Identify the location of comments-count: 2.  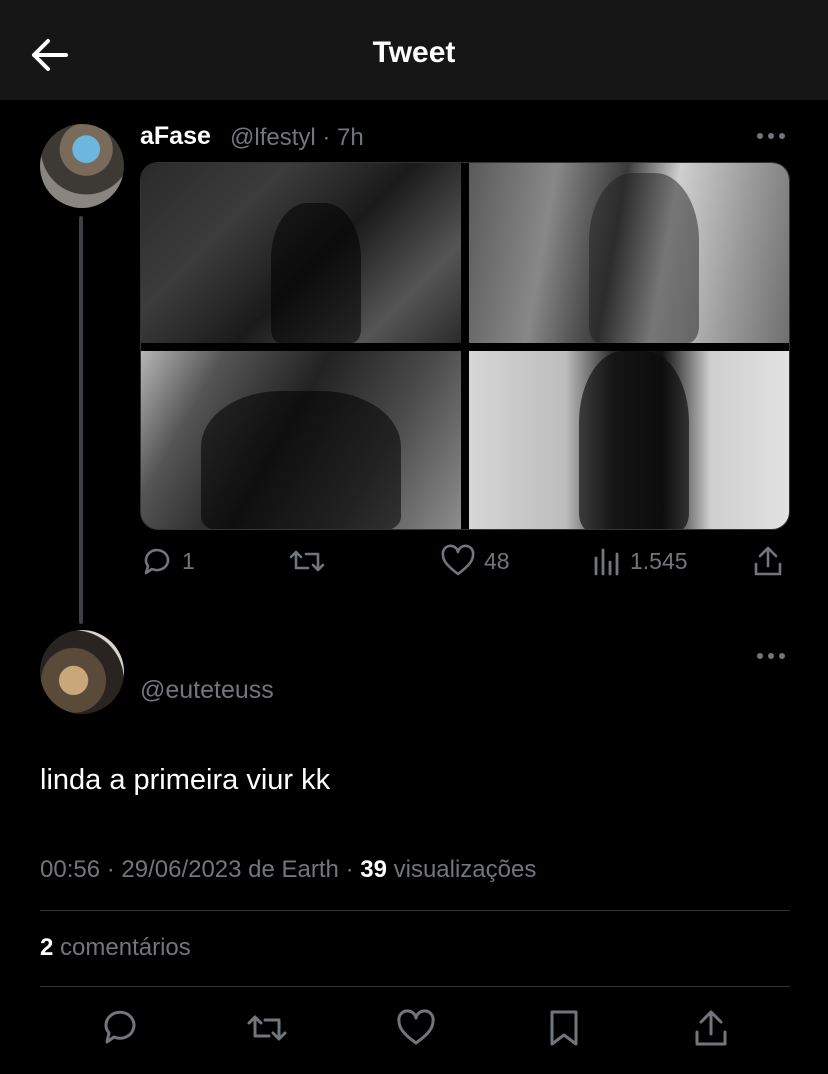
(47, 947).